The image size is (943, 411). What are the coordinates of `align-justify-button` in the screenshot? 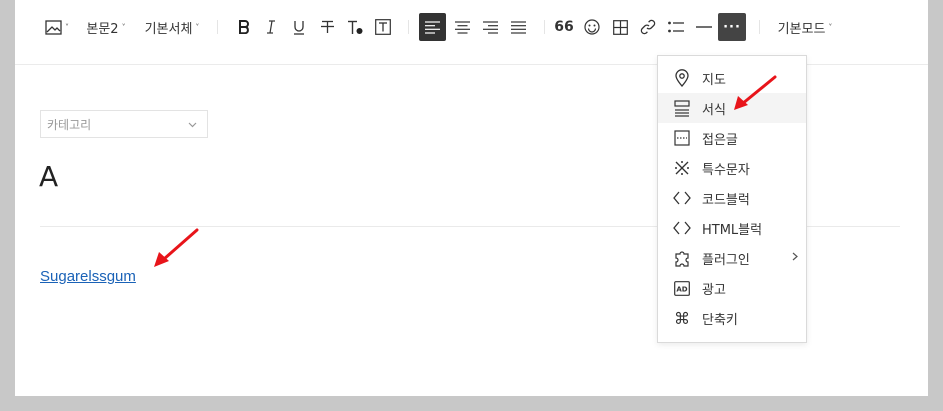 It's located at (518, 27).